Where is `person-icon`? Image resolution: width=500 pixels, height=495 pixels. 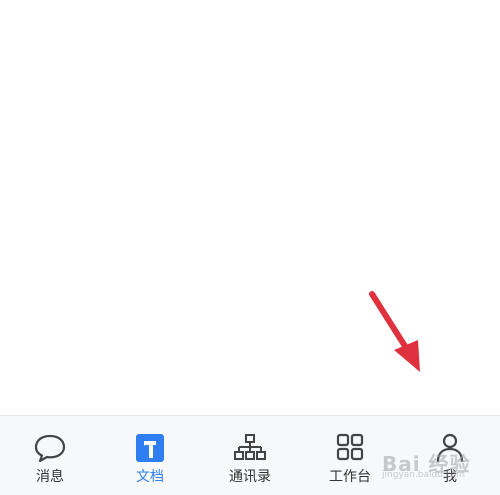 person-icon is located at coordinates (450, 448).